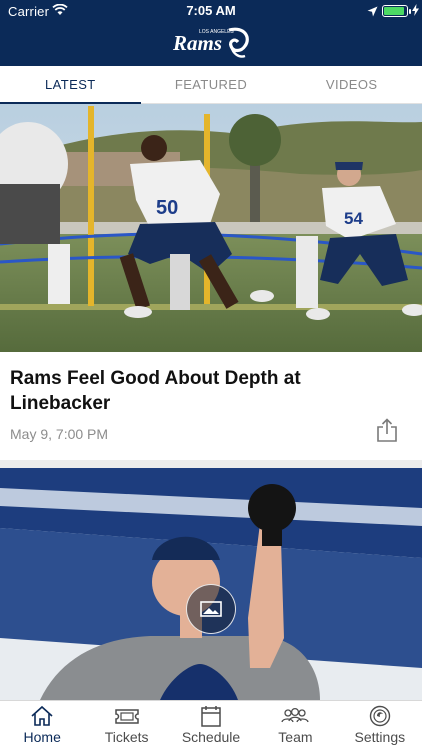 The image size is (422, 750). Describe the element at coordinates (395, 11) in the screenshot. I see `battery-icon` at that location.